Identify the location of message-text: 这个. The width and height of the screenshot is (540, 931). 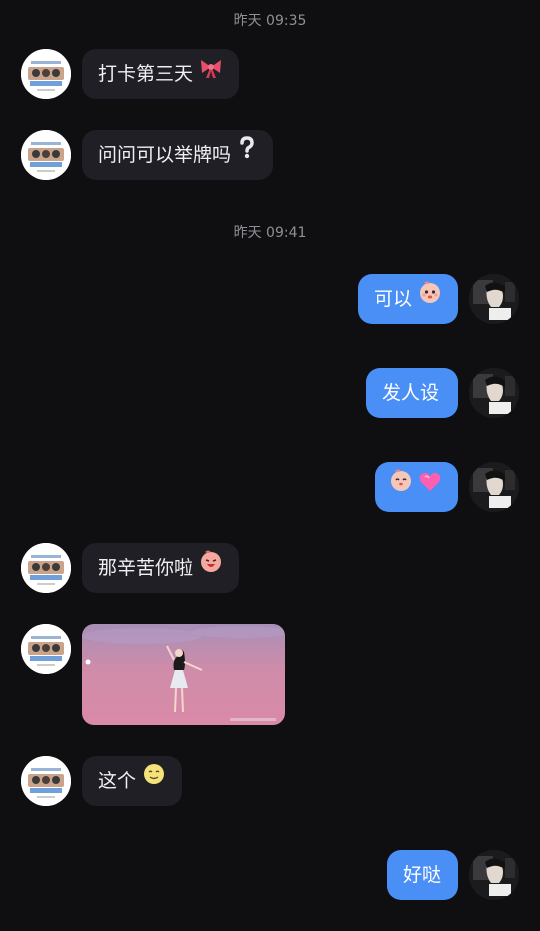
(117, 781).